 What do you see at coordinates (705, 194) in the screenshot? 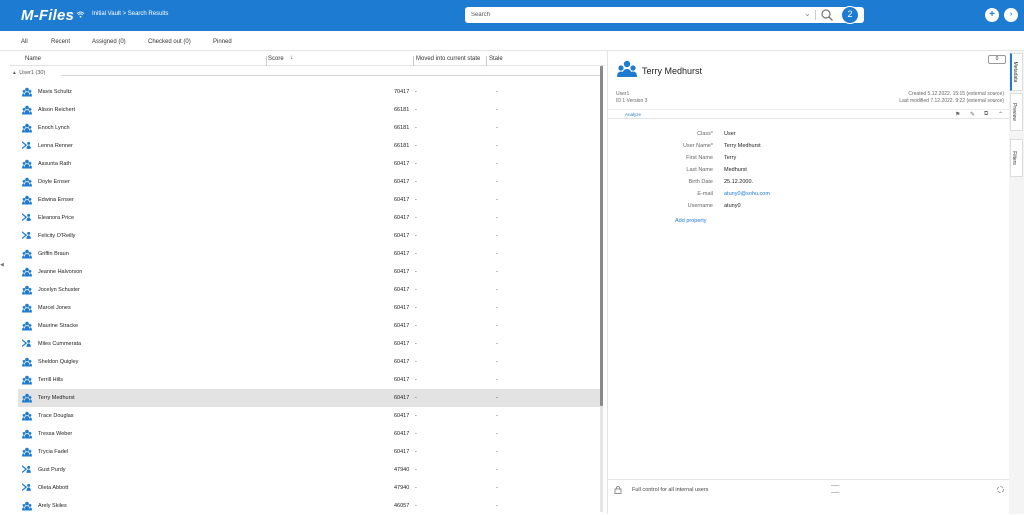
I see `property-label: E-mail` at bounding box center [705, 194].